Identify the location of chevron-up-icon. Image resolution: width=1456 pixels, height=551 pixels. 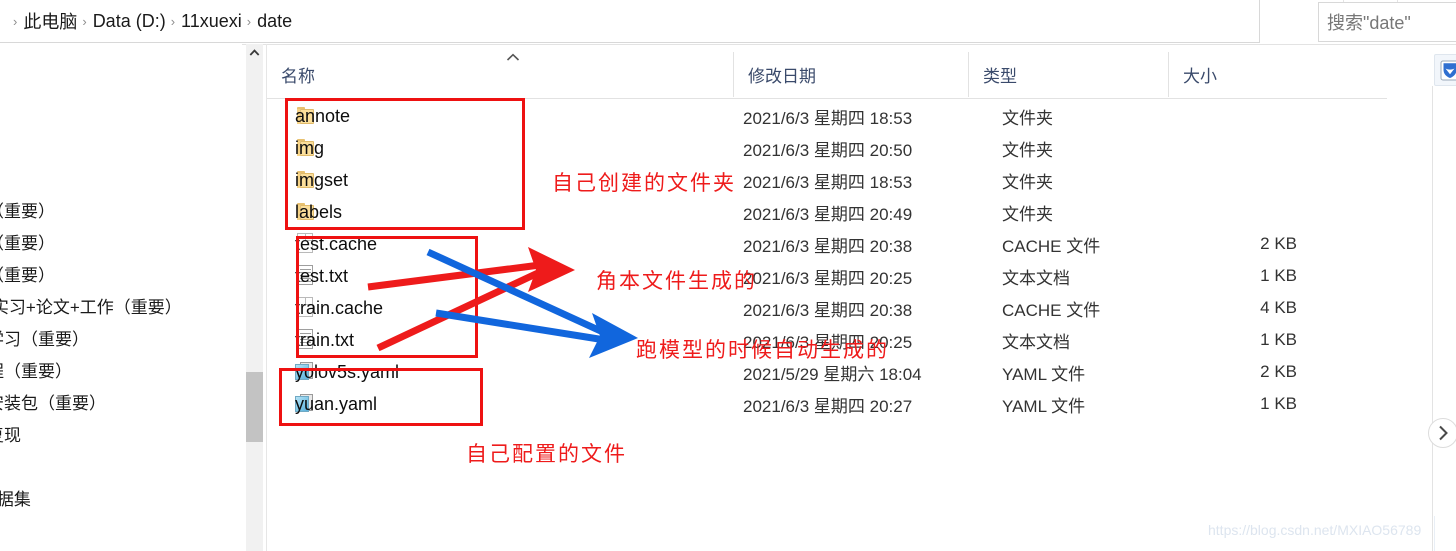
(254, 52).